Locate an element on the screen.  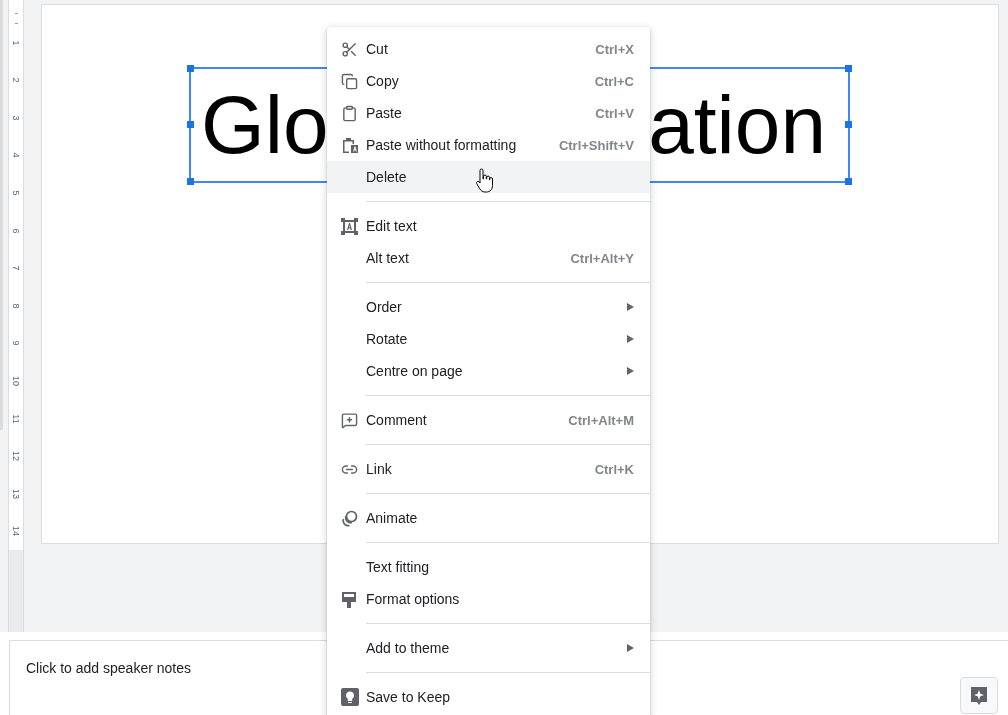
ruler-number: 8 is located at coordinates (16, 306).